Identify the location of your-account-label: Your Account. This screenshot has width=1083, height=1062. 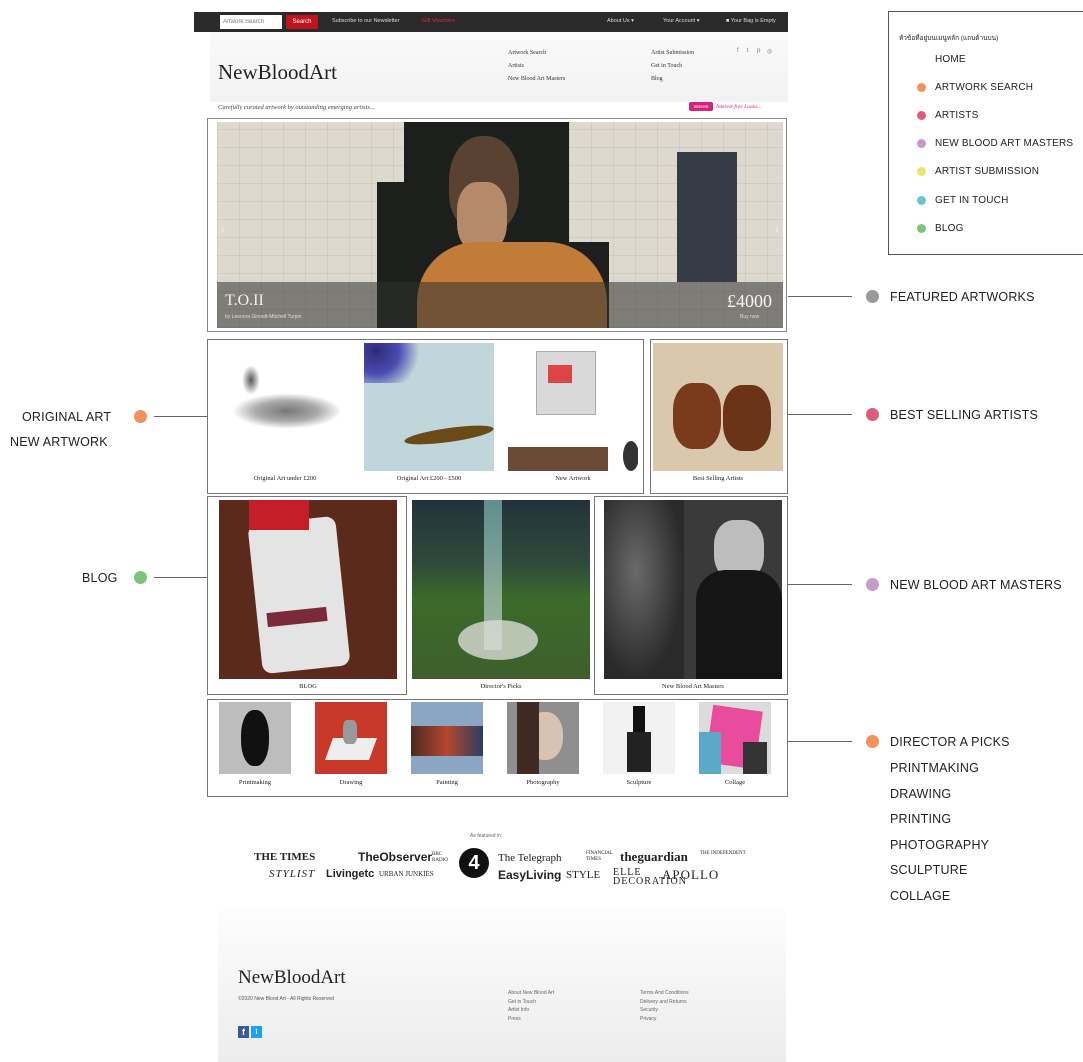
(679, 21).